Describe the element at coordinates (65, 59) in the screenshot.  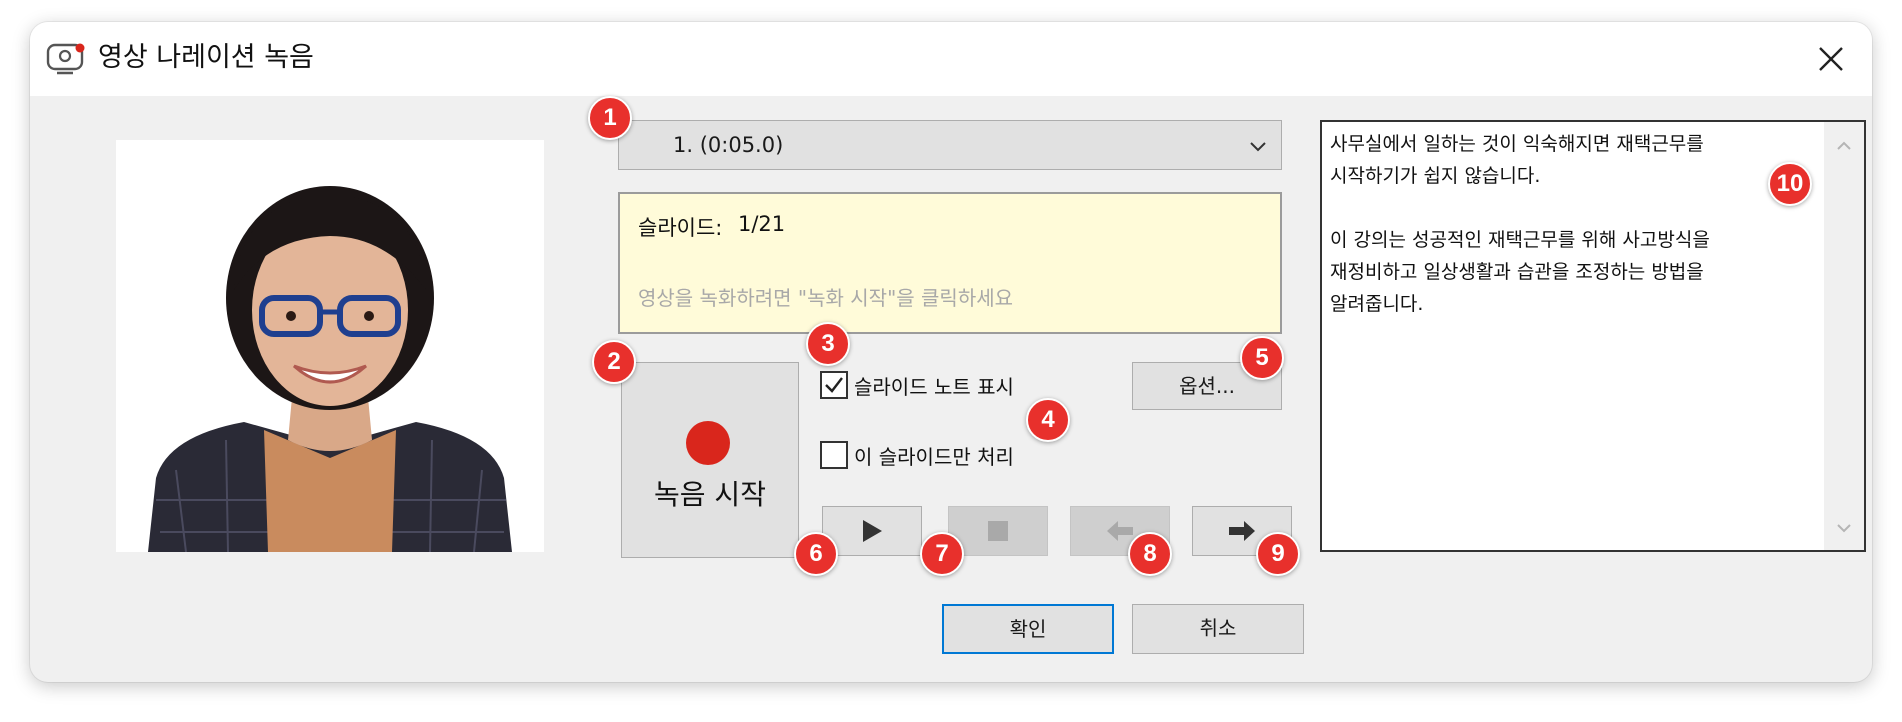
I see `webcam-icon` at that location.